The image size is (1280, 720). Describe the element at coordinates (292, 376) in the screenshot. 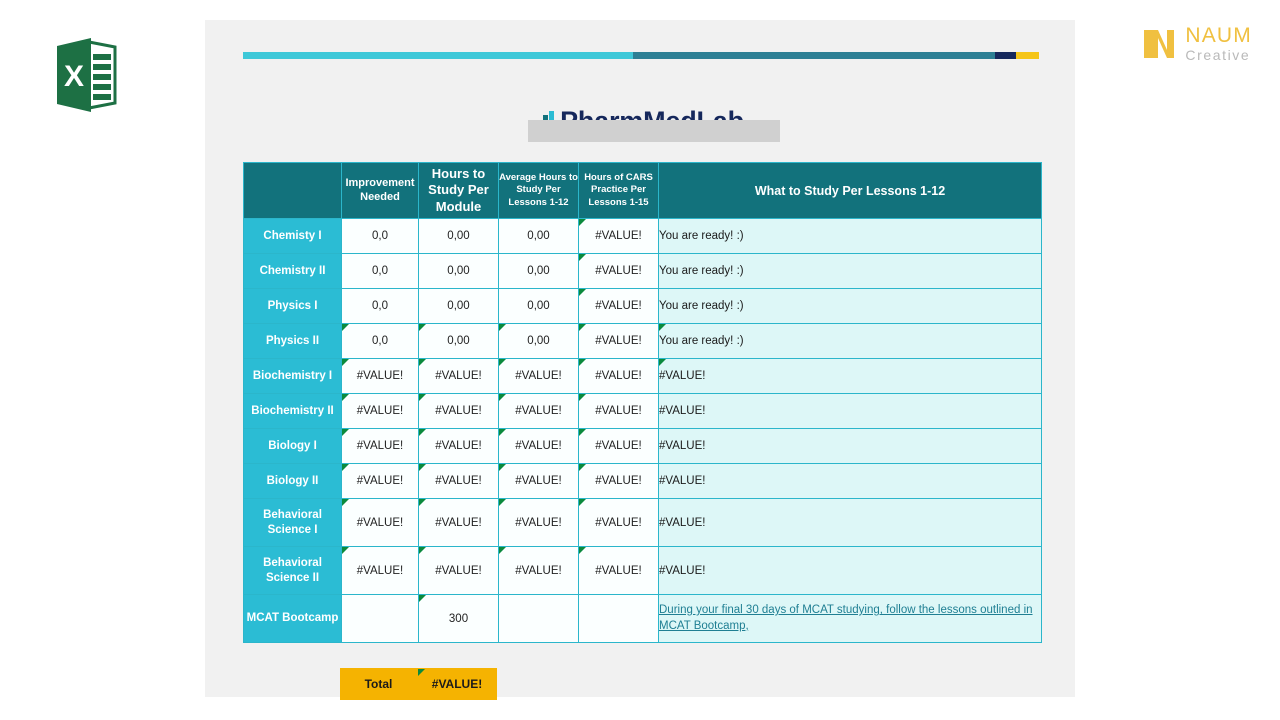

I see `row-label-biochemistry-i: Biochemistry I` at that location.